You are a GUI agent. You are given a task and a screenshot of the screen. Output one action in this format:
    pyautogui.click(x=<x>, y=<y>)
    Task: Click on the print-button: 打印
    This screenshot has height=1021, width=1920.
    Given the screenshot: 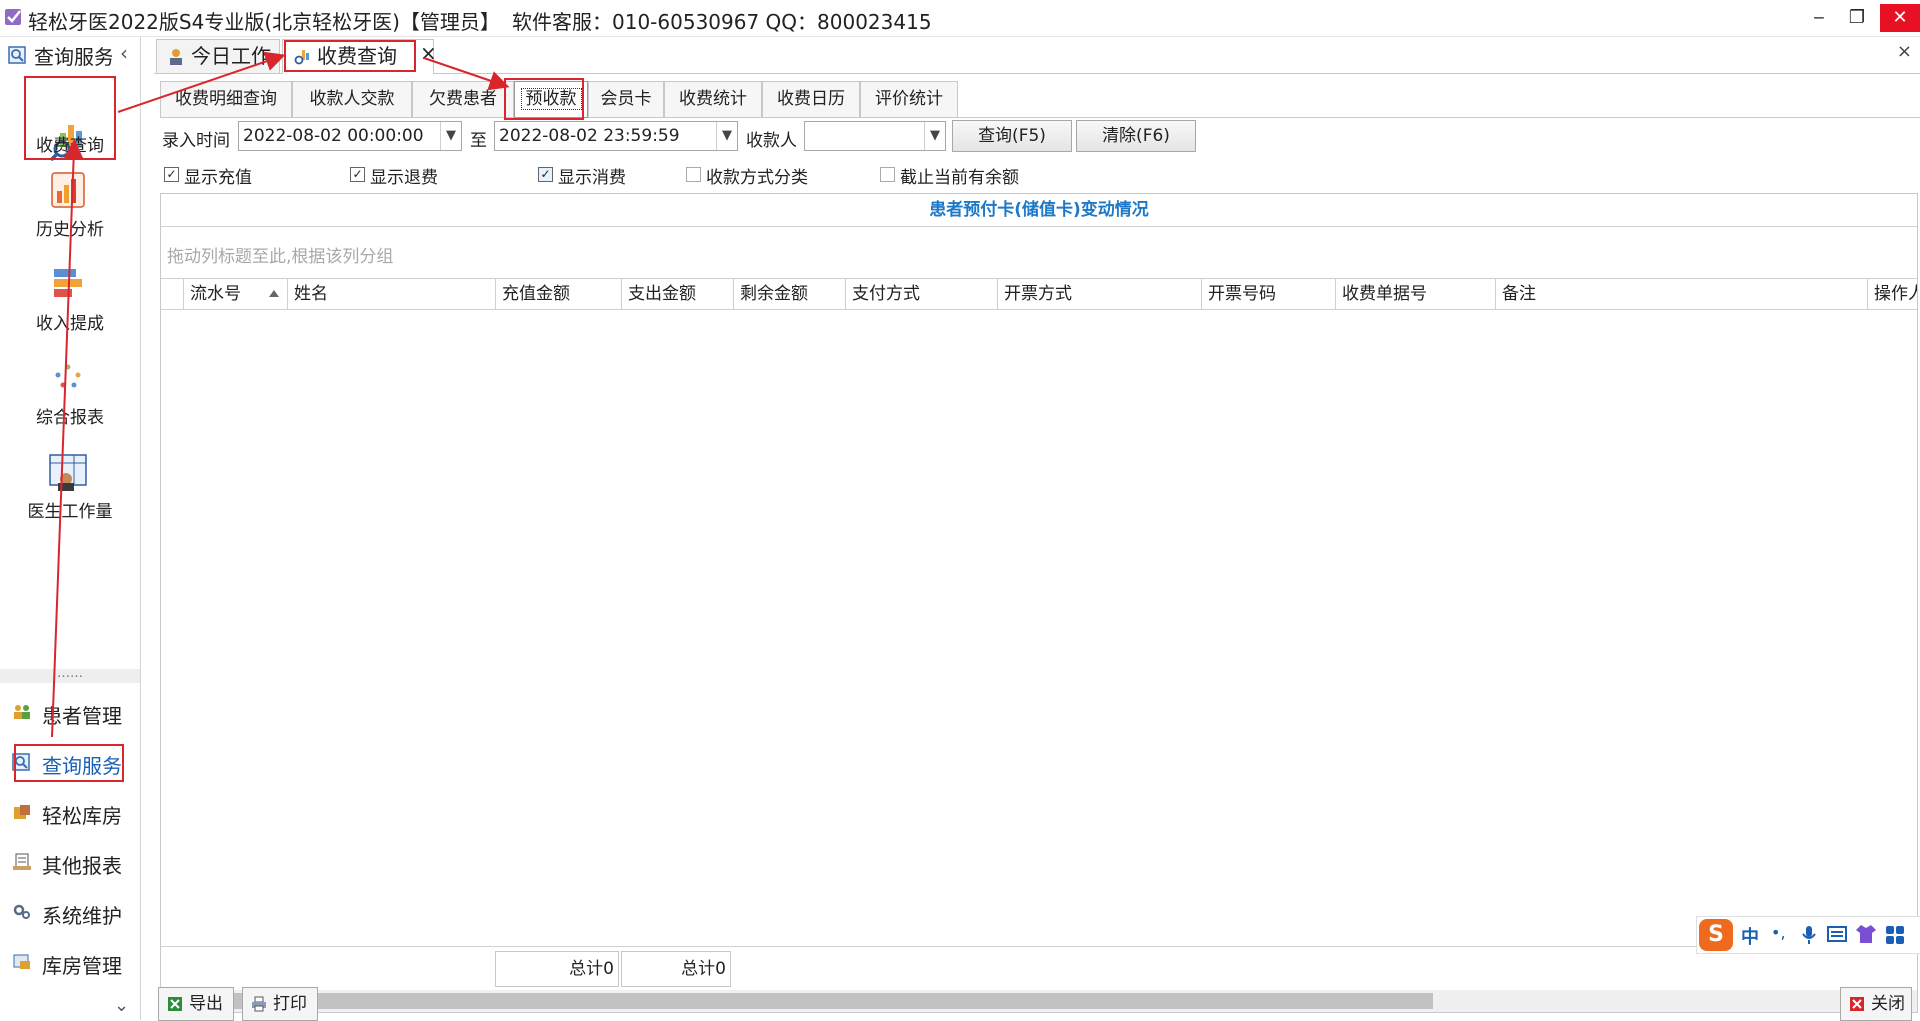 What is the action you would take?
    pyautogui.click(x=280, y=1004)
    